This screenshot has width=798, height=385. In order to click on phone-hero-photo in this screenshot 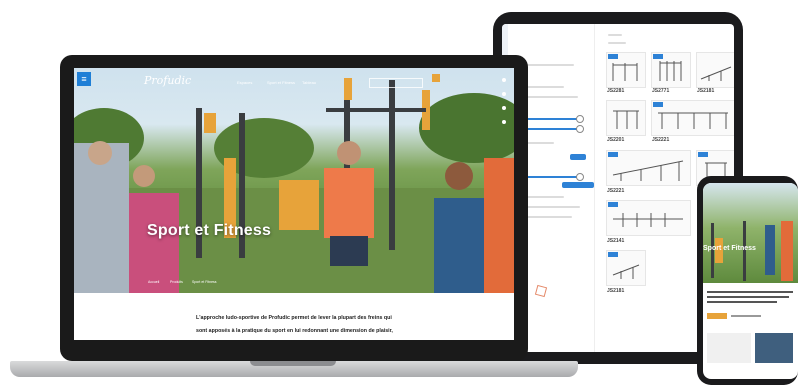, I will do `click(752, 251)`.